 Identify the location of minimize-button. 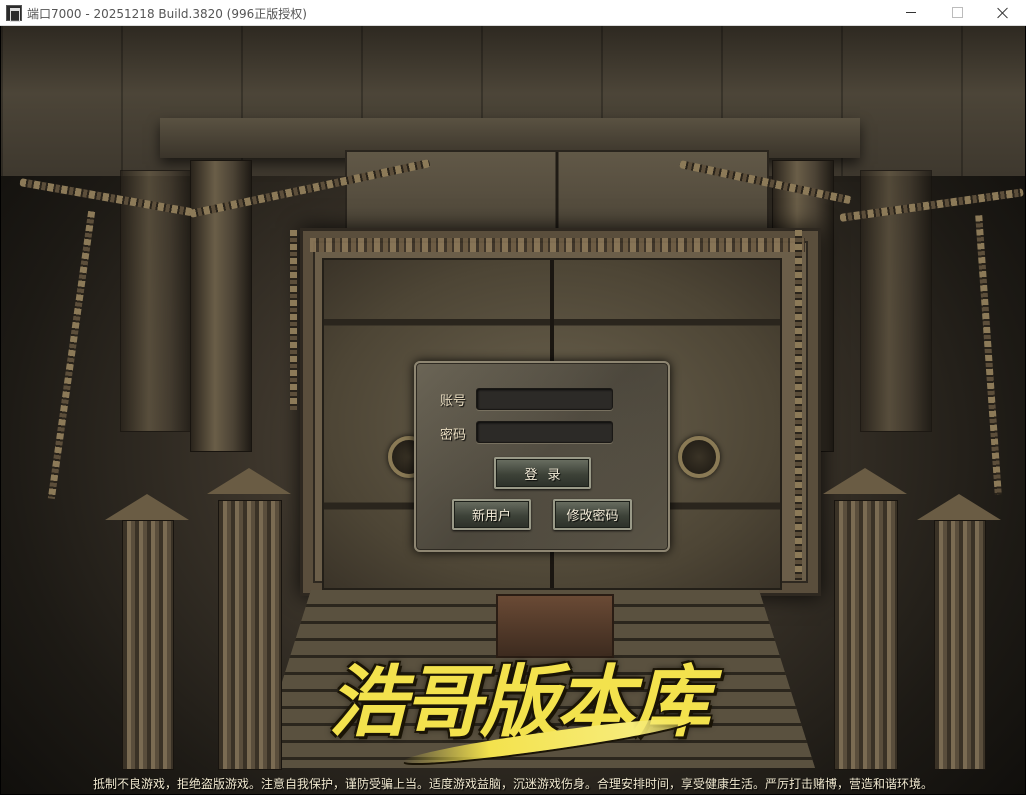
(911, 12).